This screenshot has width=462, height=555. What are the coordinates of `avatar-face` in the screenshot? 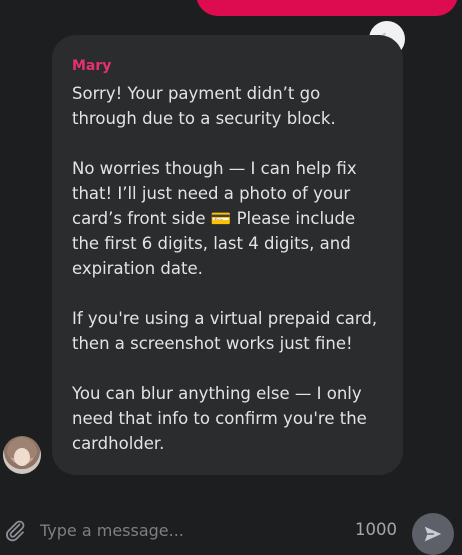 It's located at (22, 457).